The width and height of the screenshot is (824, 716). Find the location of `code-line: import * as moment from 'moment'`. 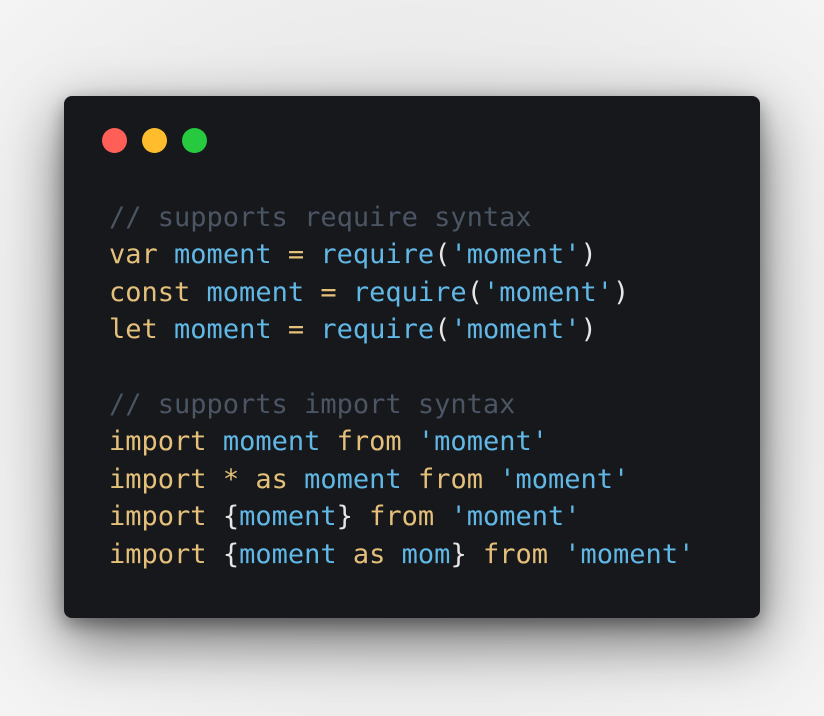

code-line: import * as moment from 'moment' is located at coordinates (401, 479).